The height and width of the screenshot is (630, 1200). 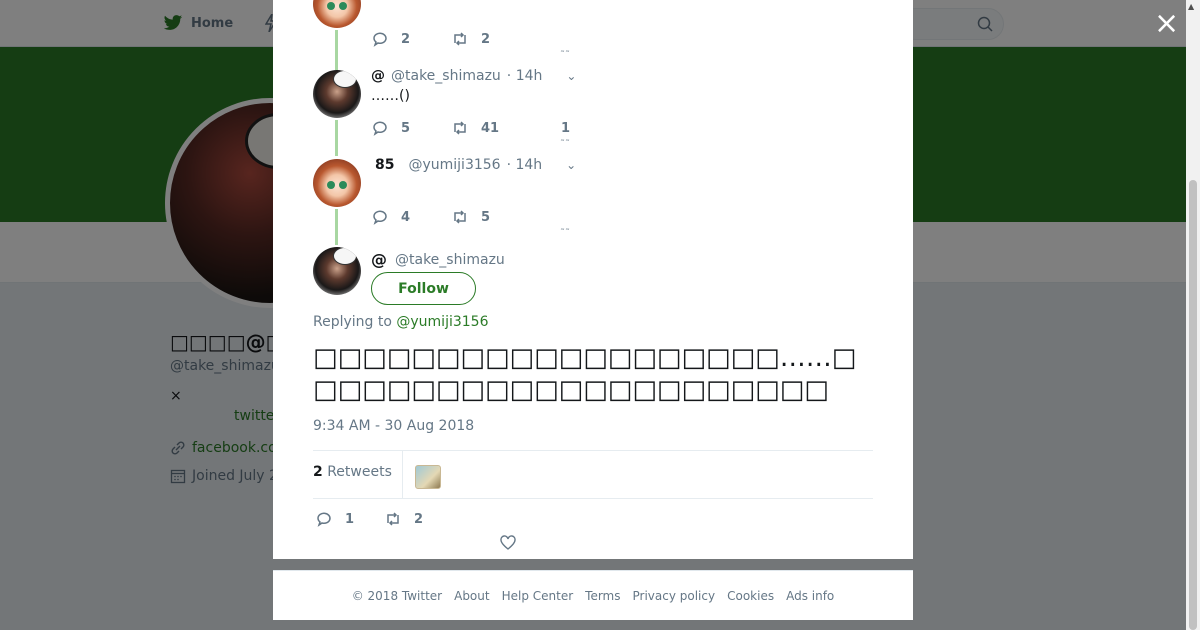 What do you see at coordinates (350, 519) in the screenshot?
I see `reply-count: 1` at bounding box center [350, 519].